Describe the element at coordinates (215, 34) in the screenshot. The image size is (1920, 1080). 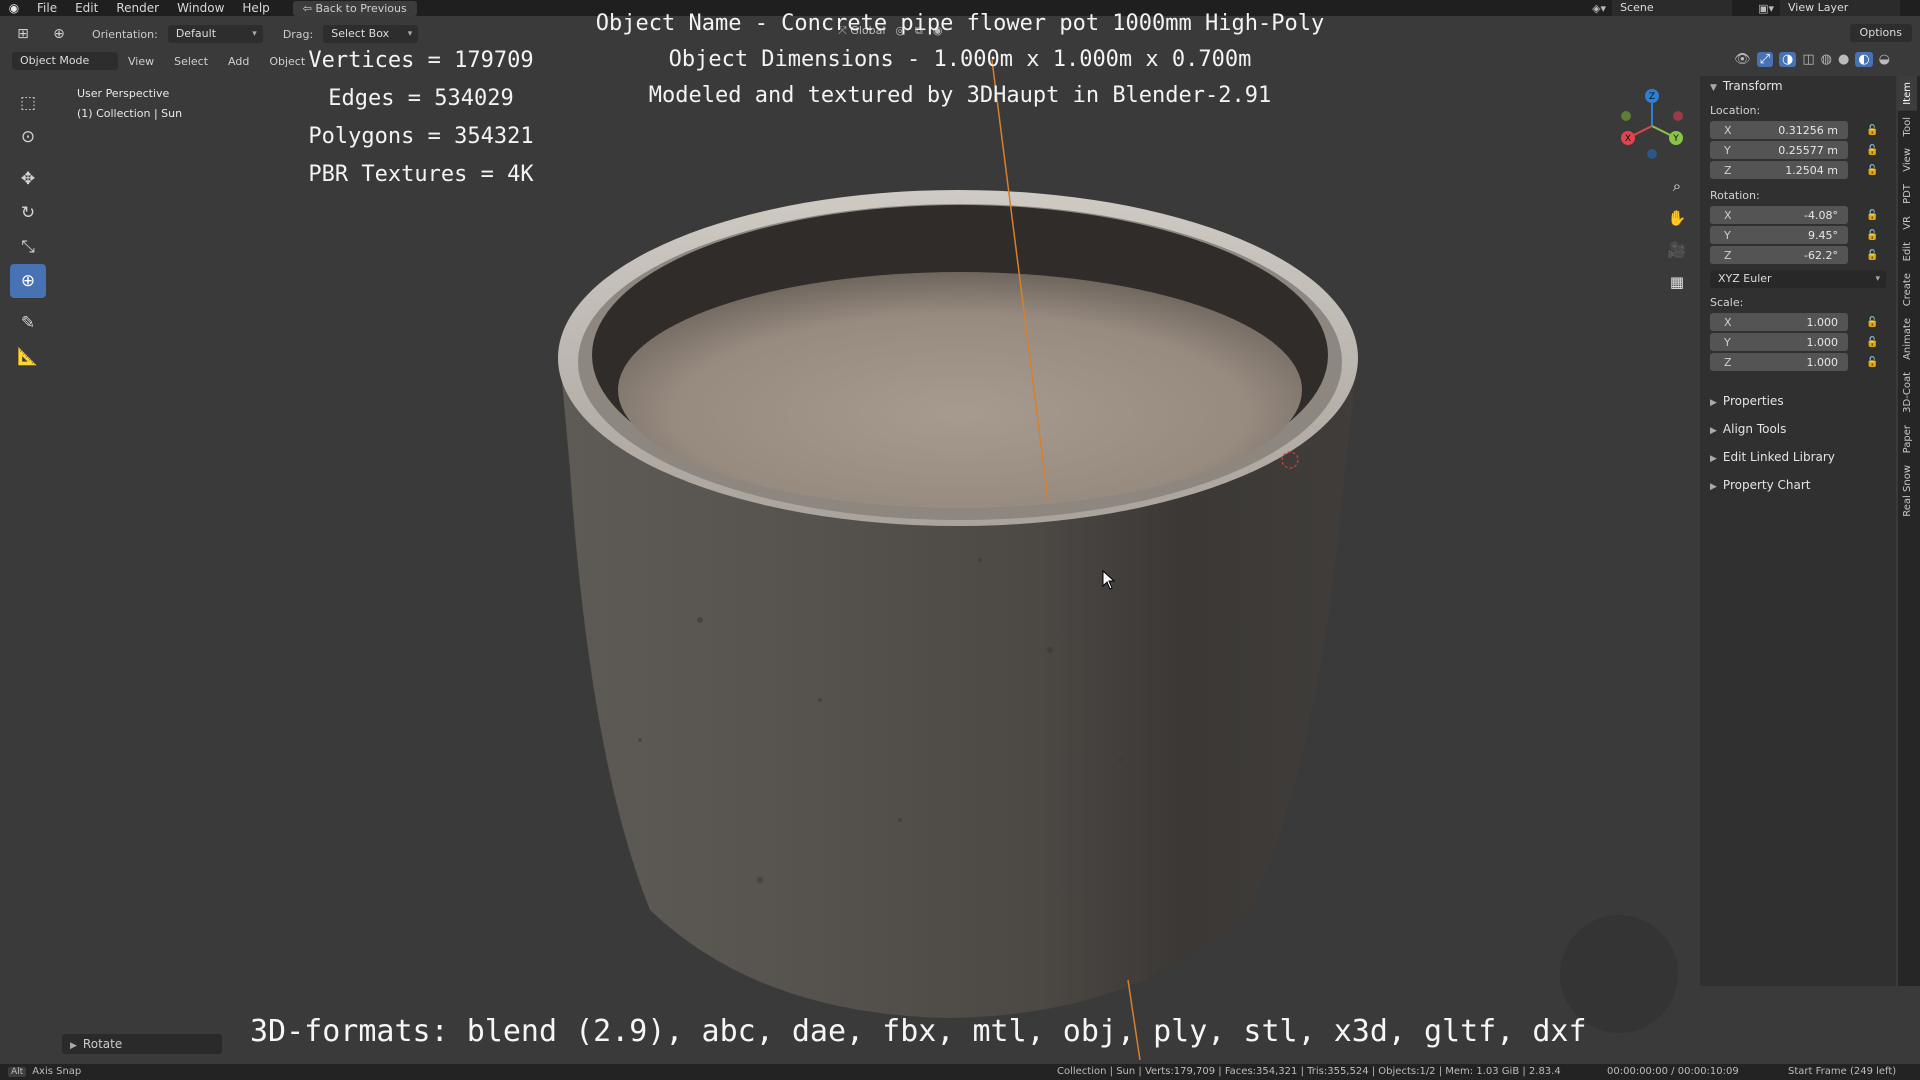
I see `orientation-dropdown: Default ▾` at that location.